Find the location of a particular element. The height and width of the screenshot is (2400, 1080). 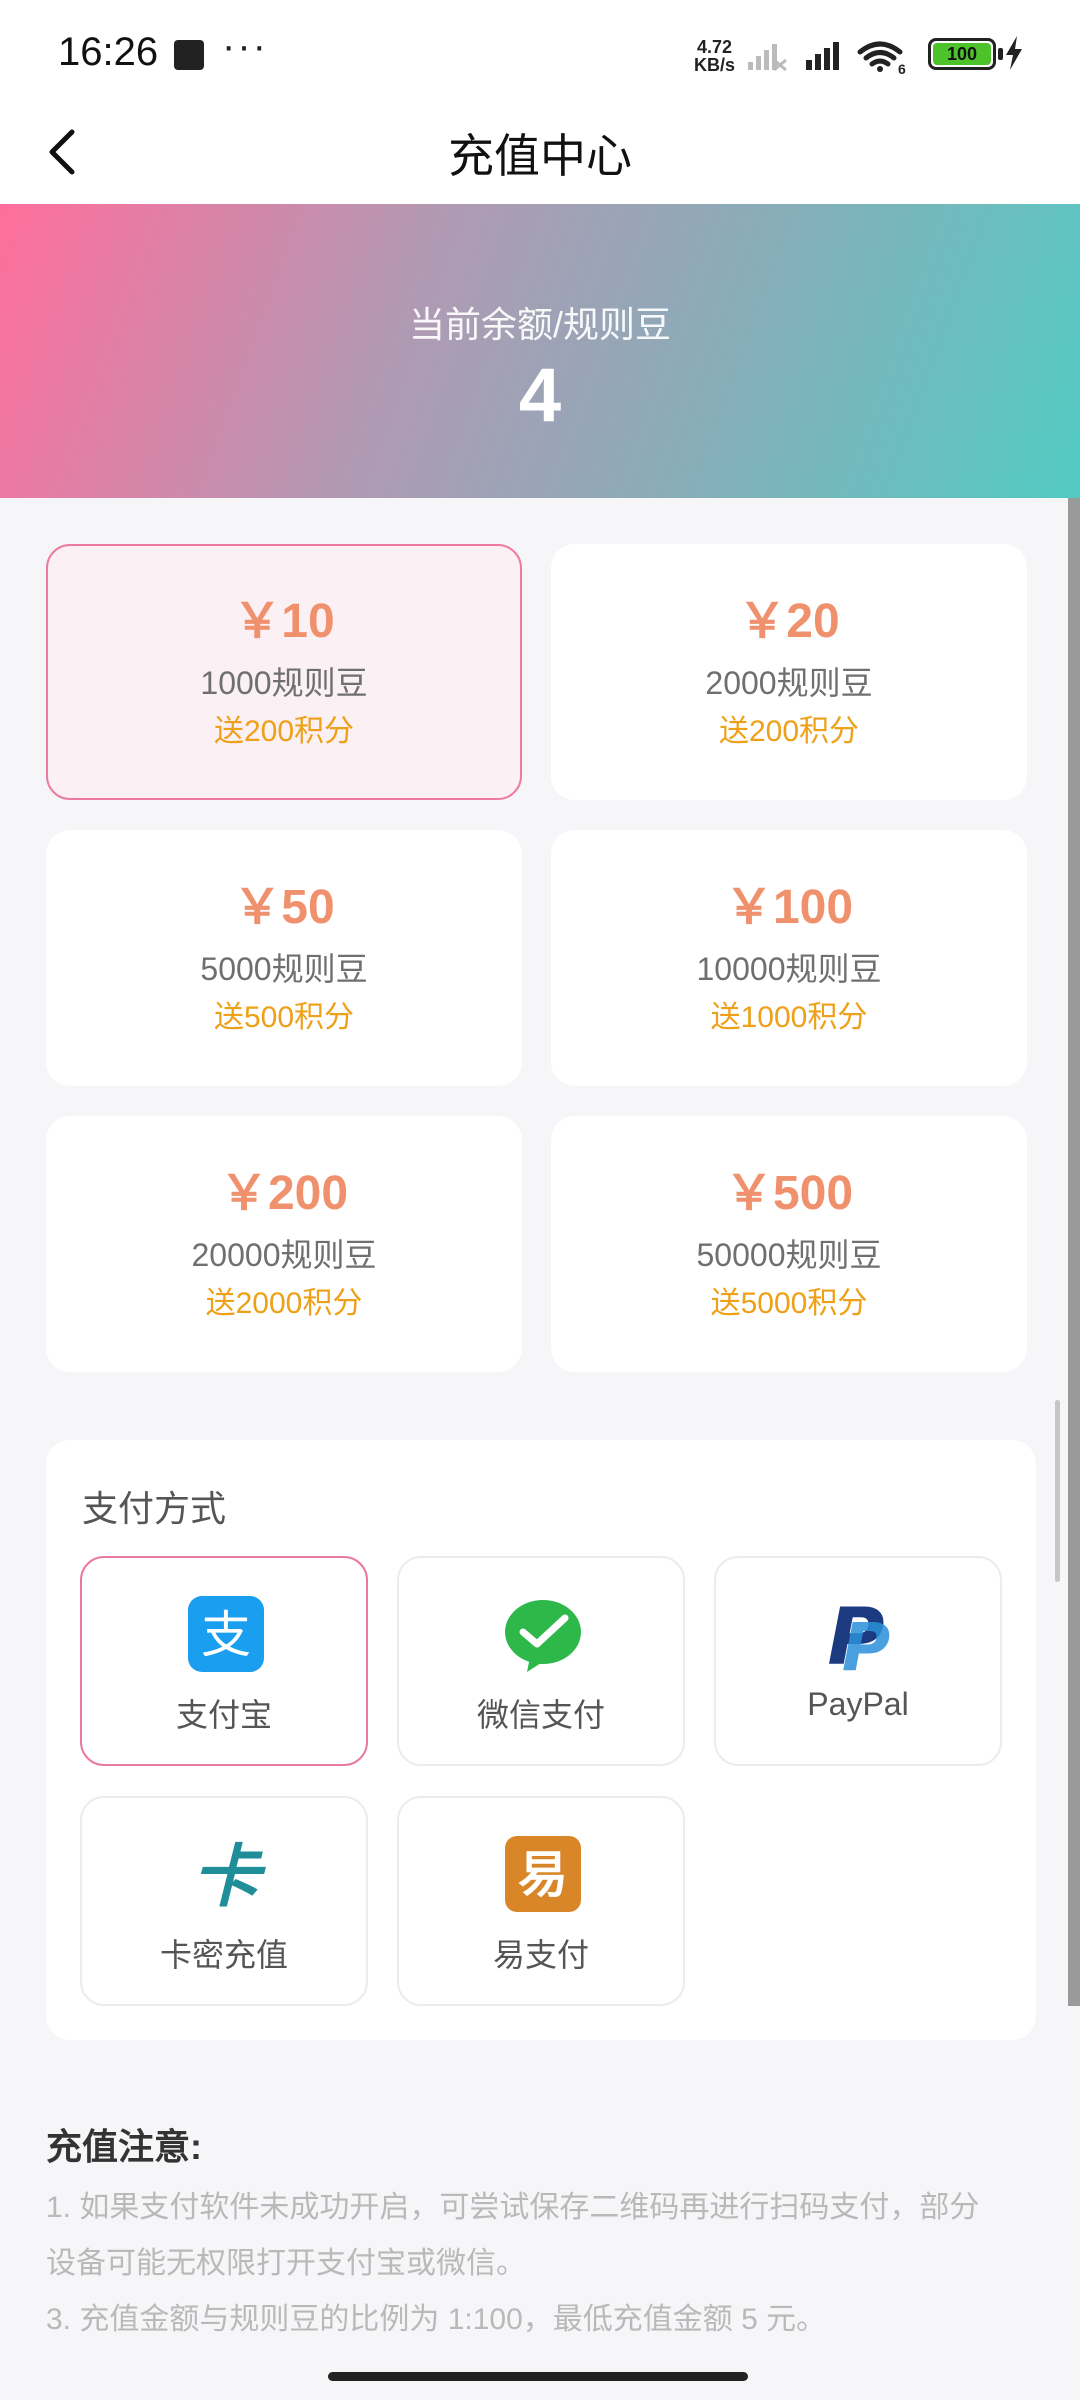

card-code-icon: 卡 is located at coordinates (229, 1876).